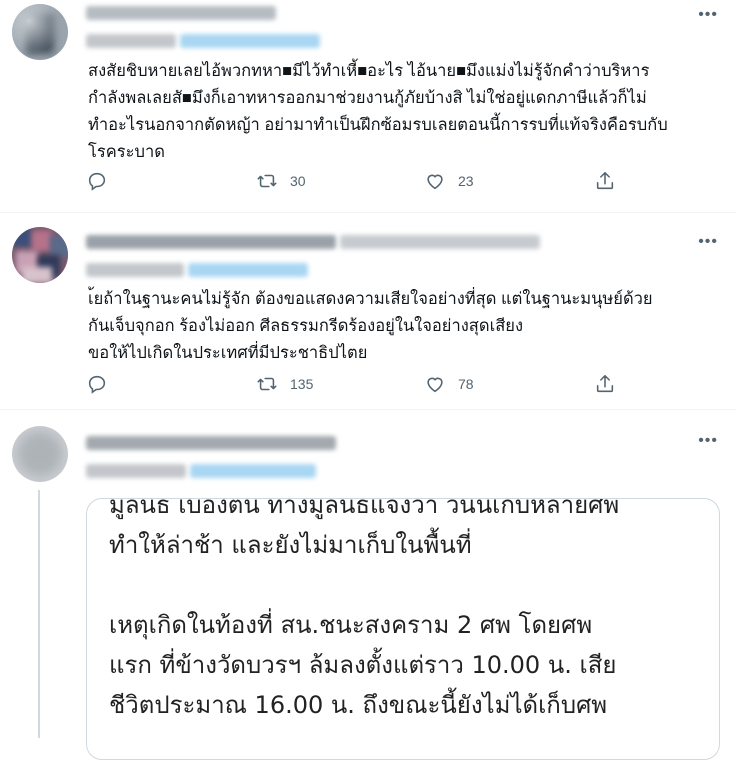  I want to click on like-button: 23, so click(449, 181).